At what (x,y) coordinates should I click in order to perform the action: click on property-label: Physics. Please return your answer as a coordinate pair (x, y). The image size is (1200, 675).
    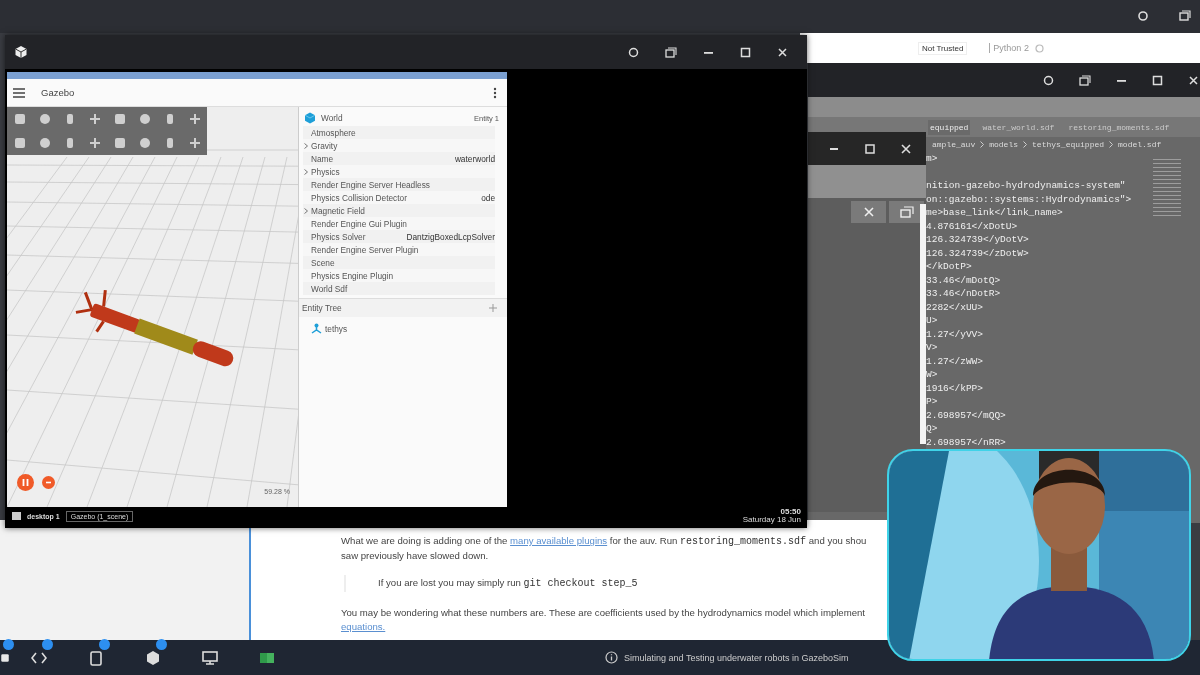
    Looking at the image, I should click on (325, 171).